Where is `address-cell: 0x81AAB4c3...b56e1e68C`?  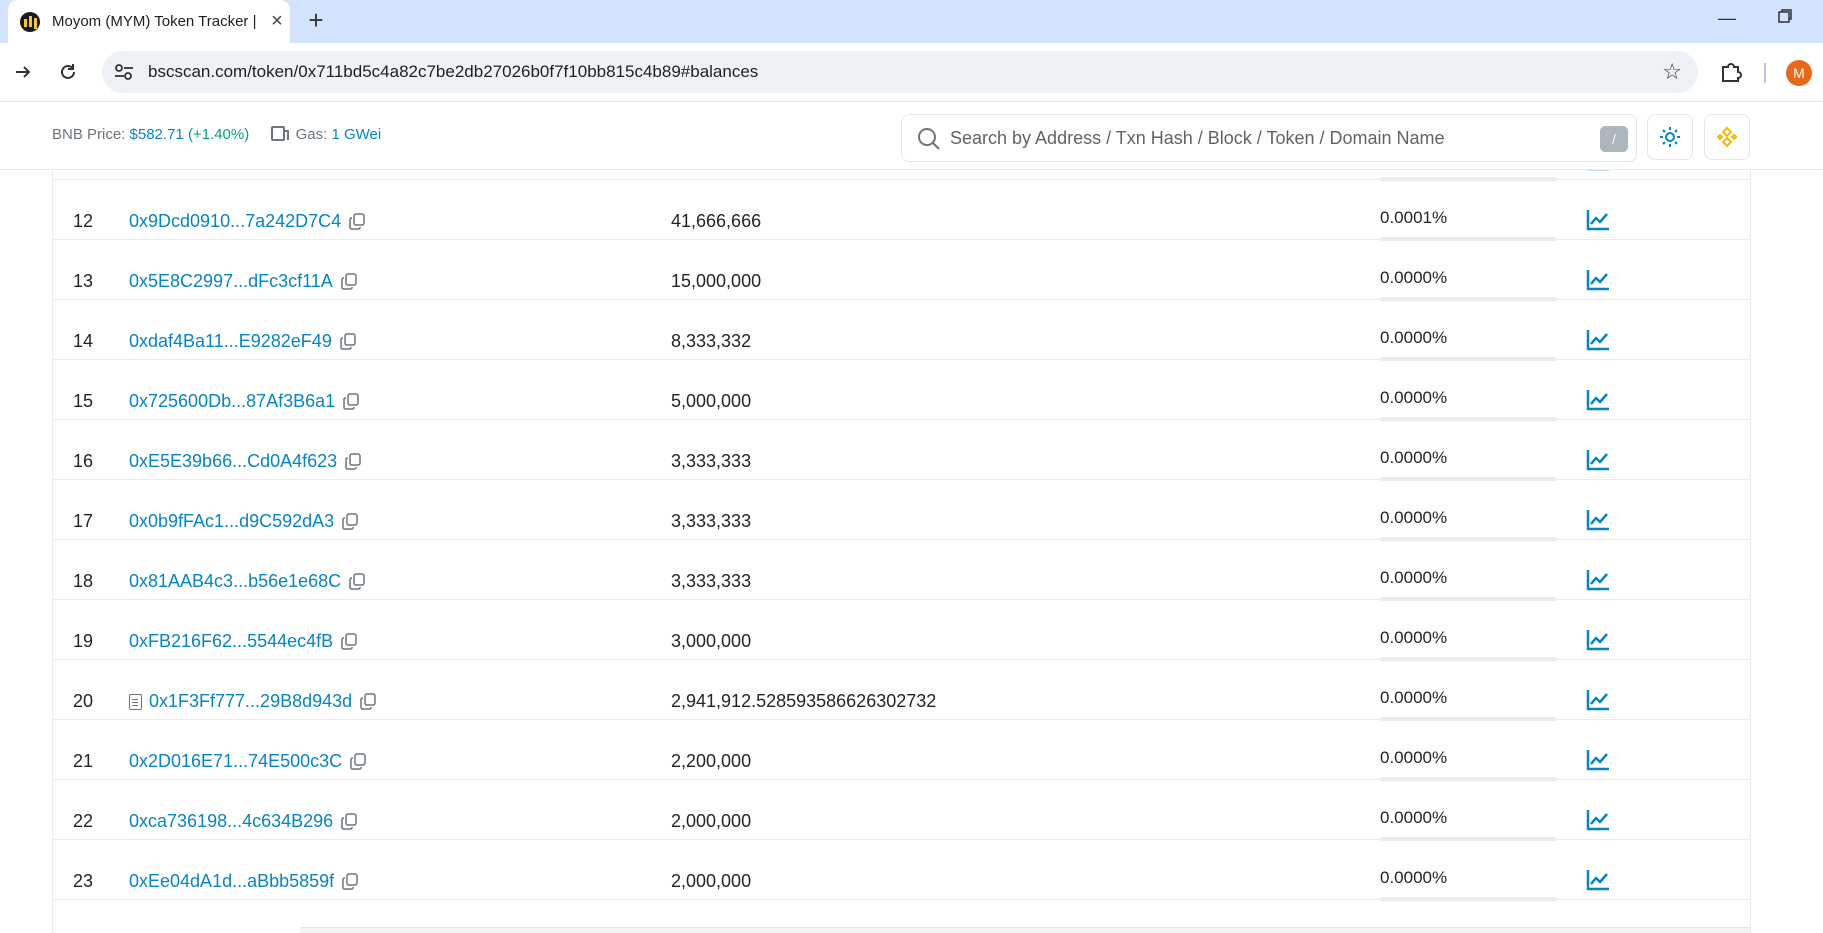
address-cell: 0x81AAB4c3...b56e1e68C is located at coordinates (247, 581).